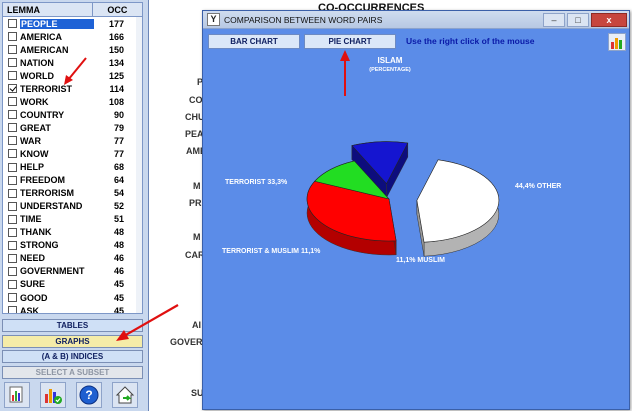  I want to click on lemma-word: AMERICAN, so click(44, 49).